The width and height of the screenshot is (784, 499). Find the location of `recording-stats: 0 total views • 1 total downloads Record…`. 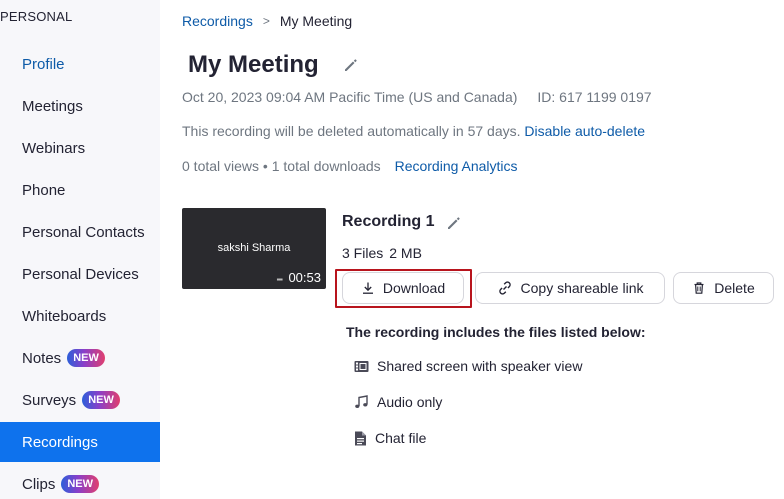

recording-stats: 0 total views • 1 total downloads Record… is located at coordinates (350, 166).